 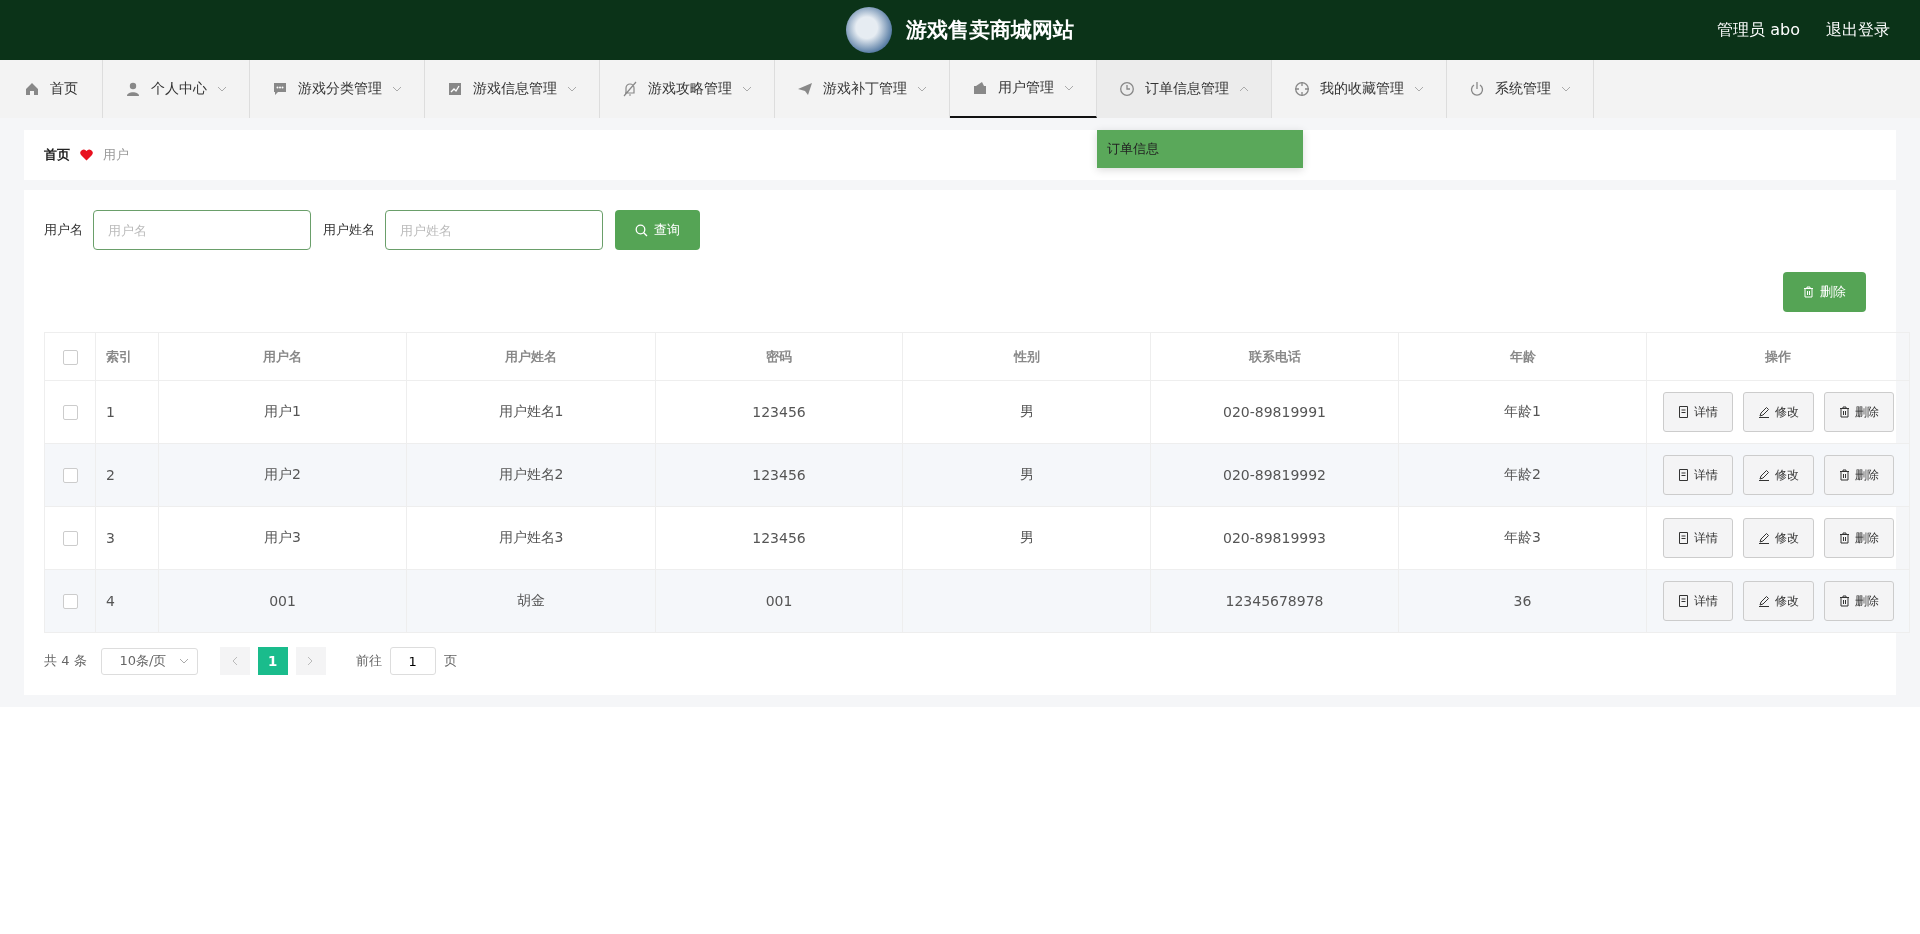 What do you see at coordinates (630, 89) in the screenshot?
I see `bell-off-icon` at bounding box center [630, 89].